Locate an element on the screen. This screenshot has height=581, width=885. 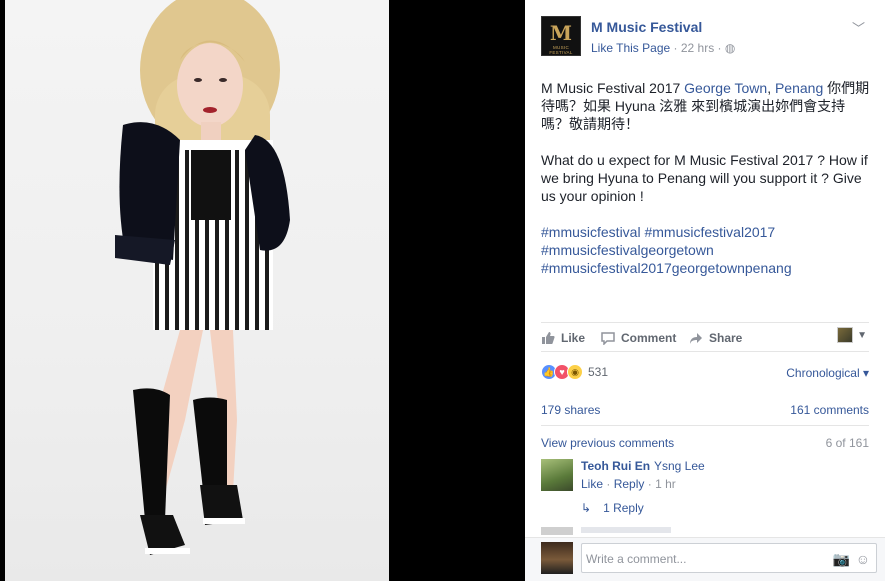
location-link-george-town: George Town is located at coordinates (725, 88).